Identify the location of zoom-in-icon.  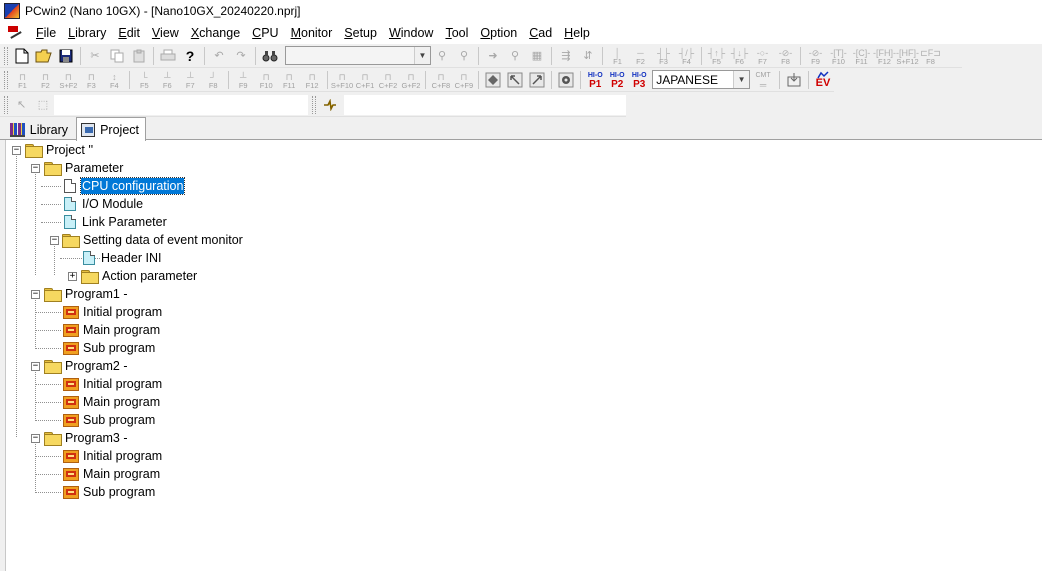
(515, 80).